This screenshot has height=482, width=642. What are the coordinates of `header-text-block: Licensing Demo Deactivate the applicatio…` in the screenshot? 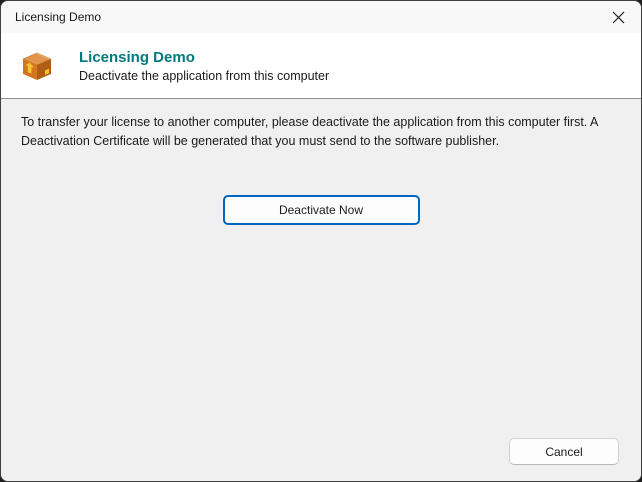 It's located at (204, 66).